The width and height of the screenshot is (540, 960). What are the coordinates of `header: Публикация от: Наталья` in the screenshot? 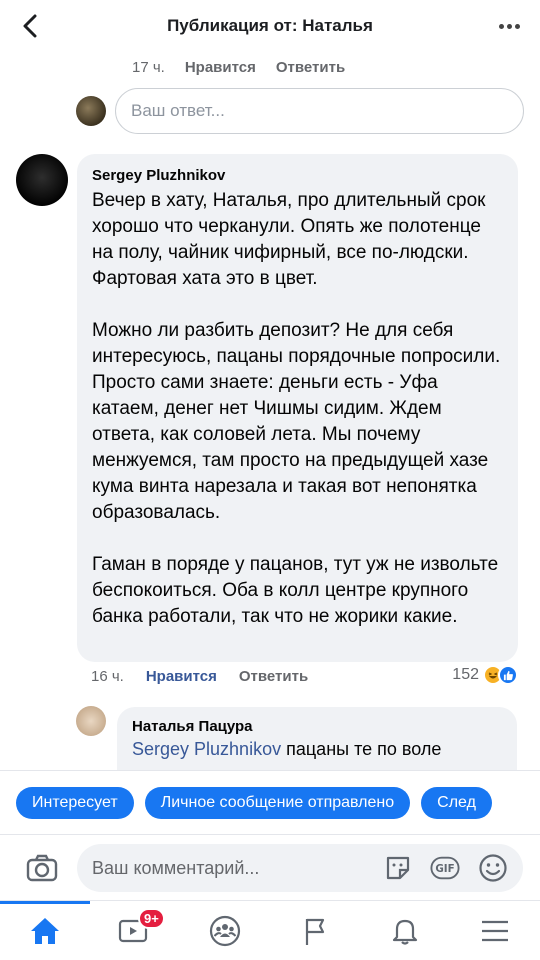 It's located at (270, 26).